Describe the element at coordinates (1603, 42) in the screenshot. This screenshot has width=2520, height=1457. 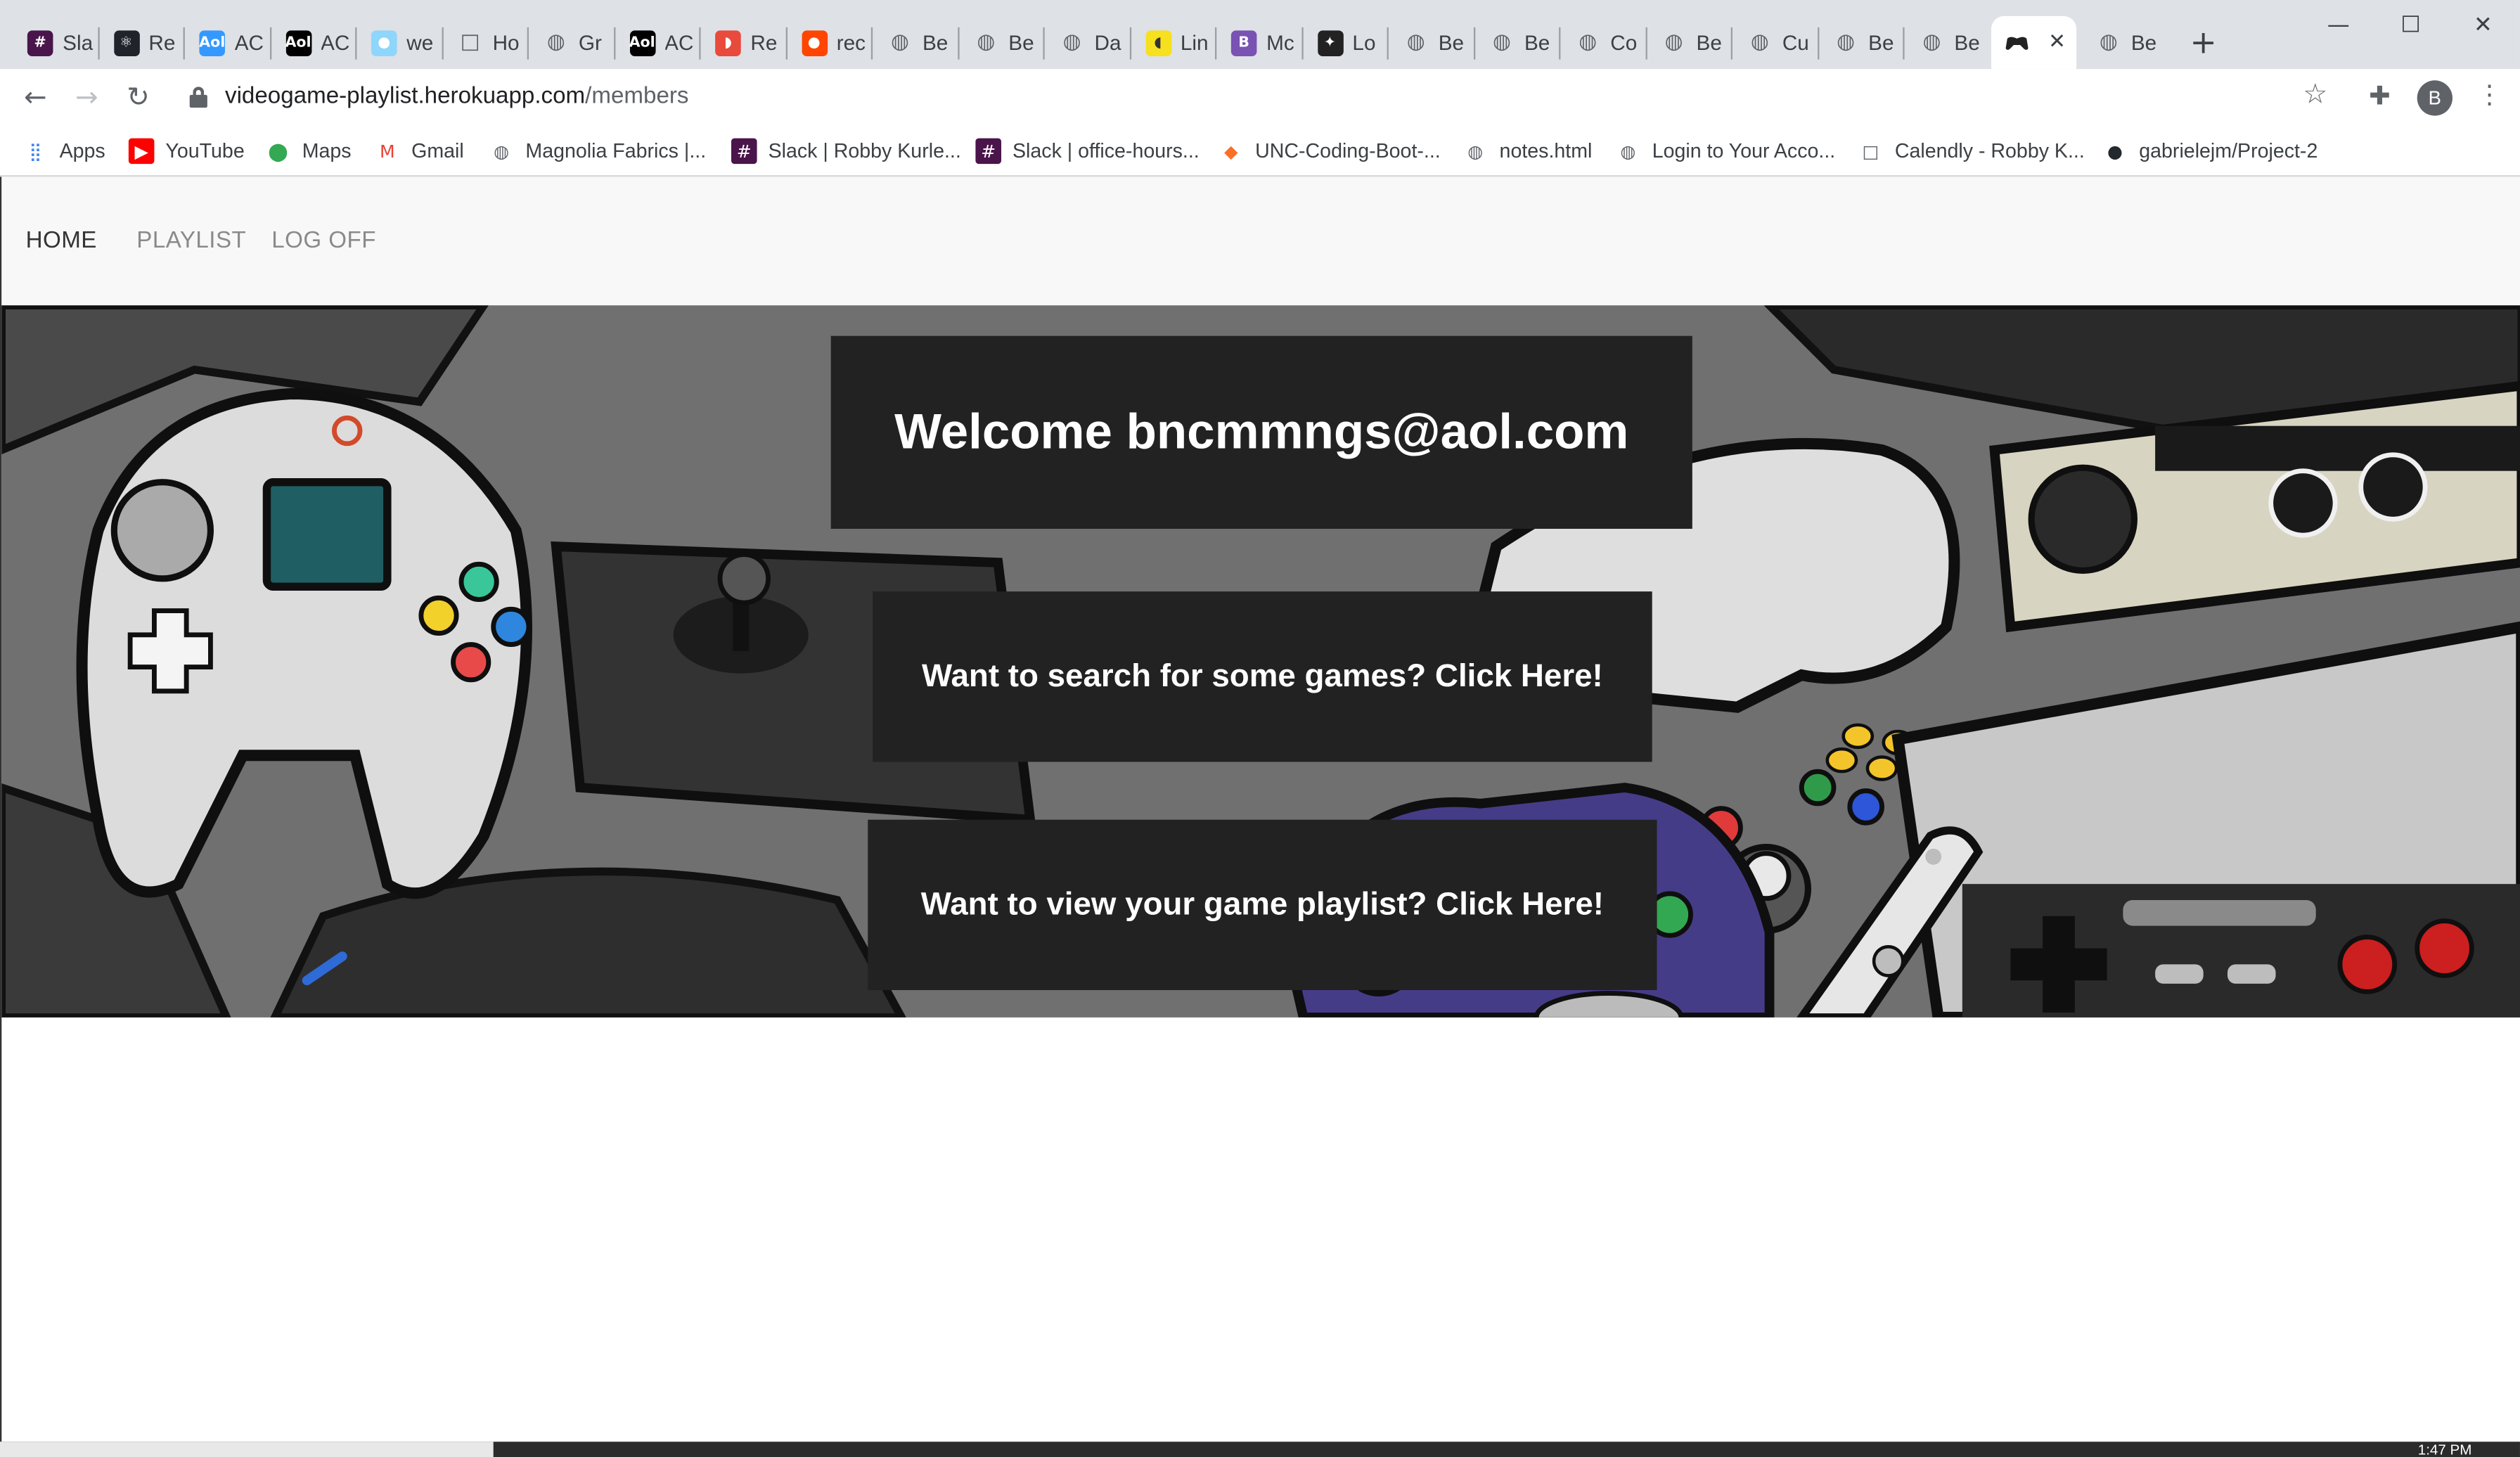
I see `tab: ◍ Co` at that location.